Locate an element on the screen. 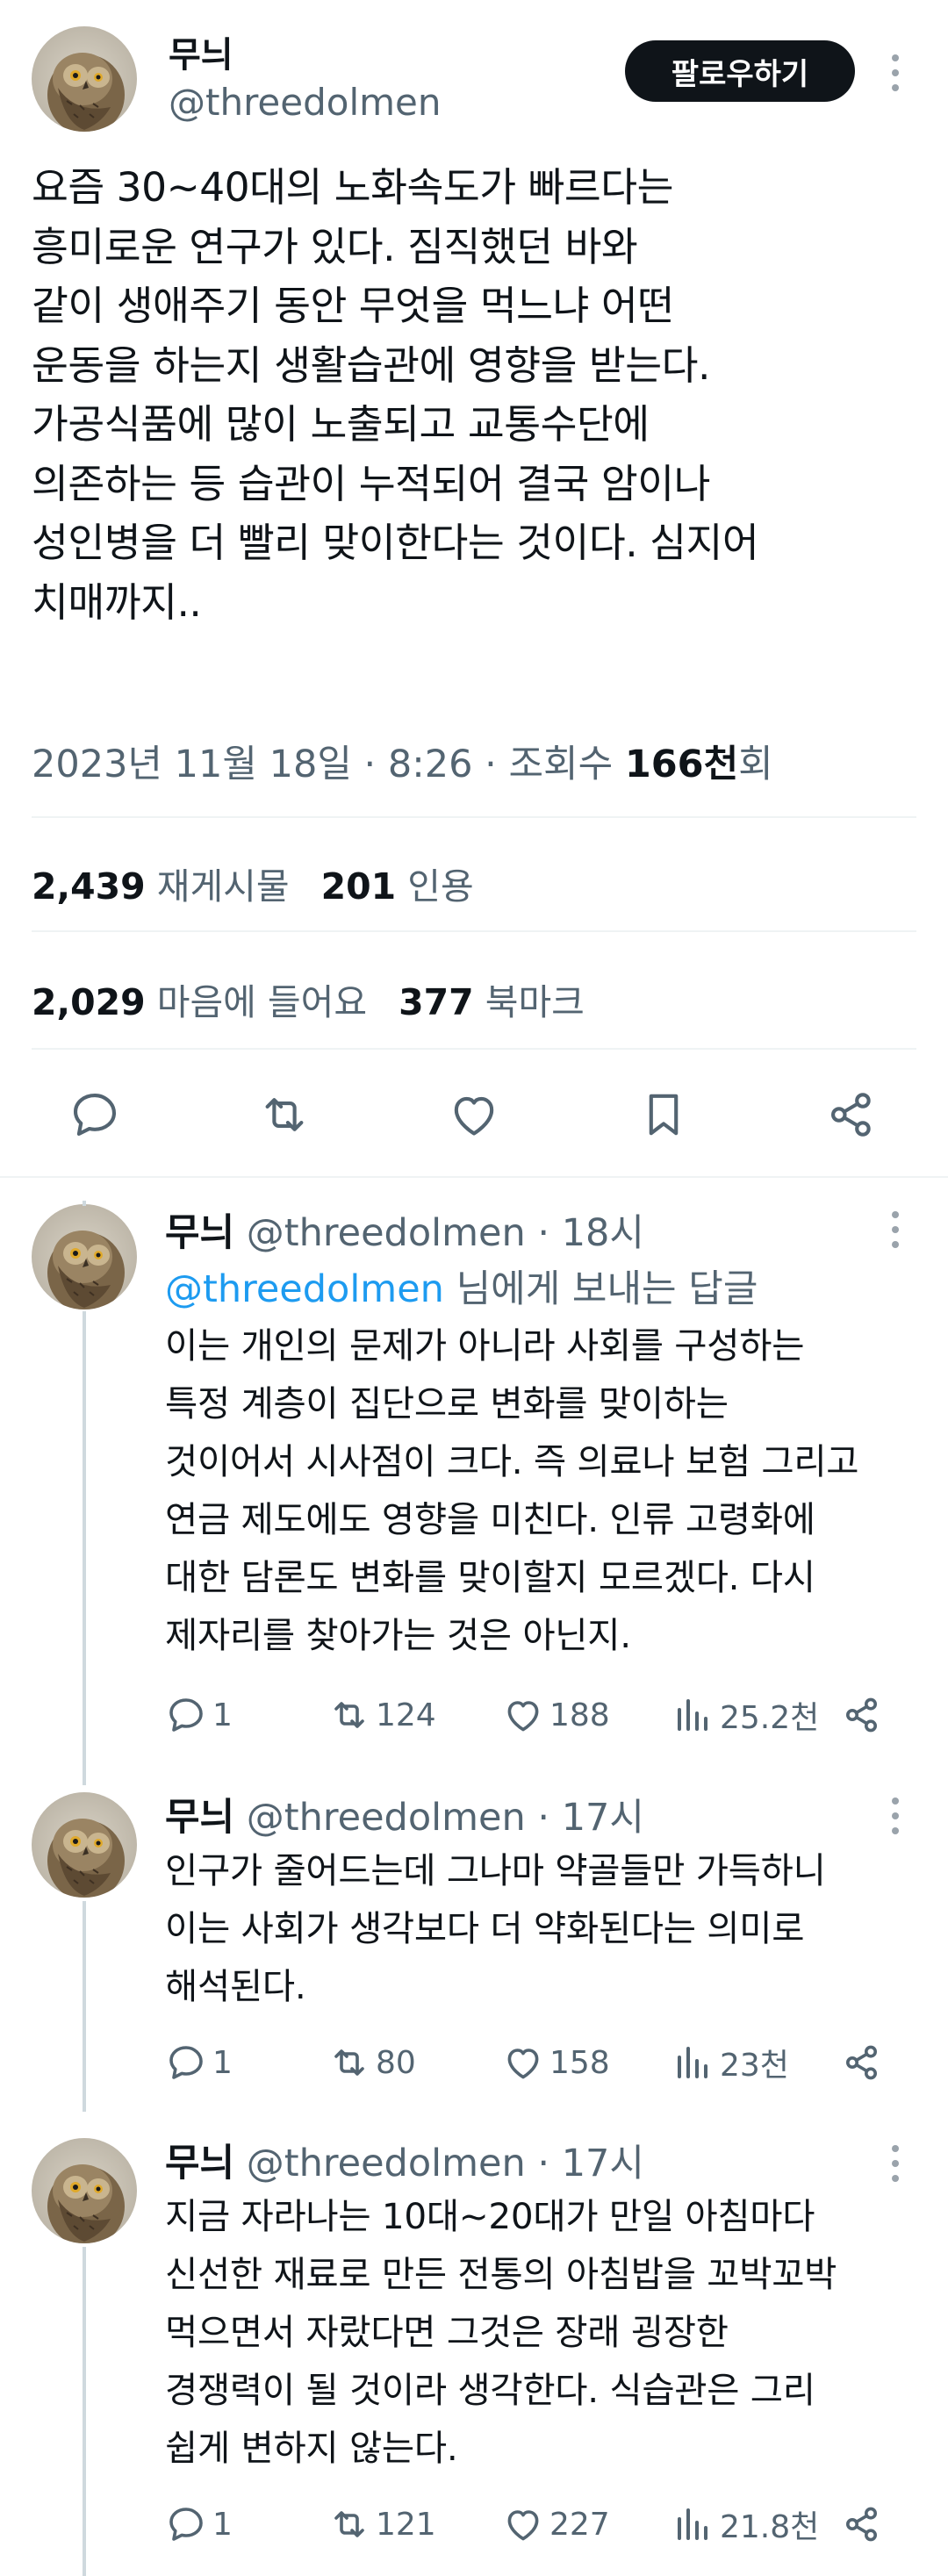 This screenshot has height=2576, width=948. views-button: 23천 is located at coordinates (730, 2062).